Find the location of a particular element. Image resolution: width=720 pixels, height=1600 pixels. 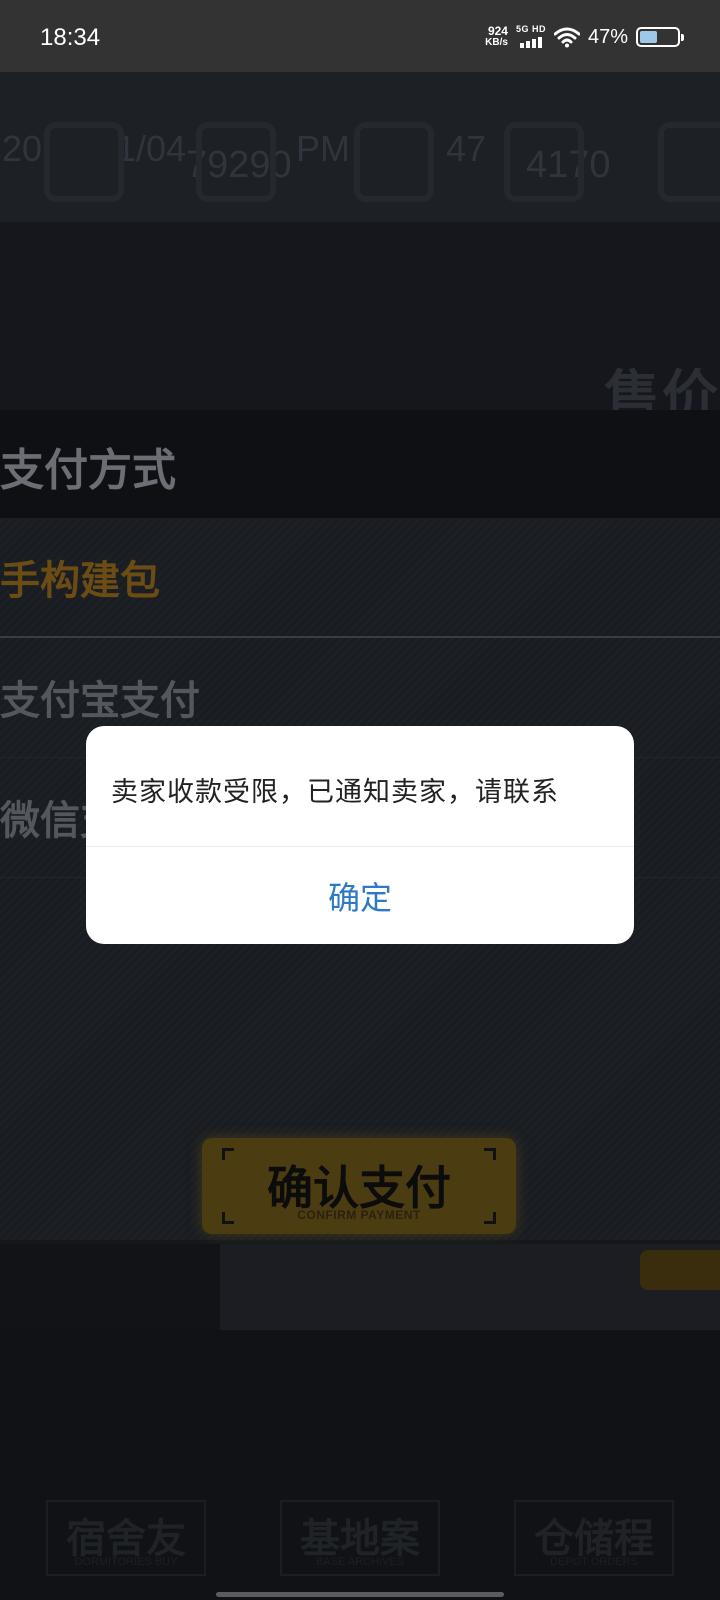

battery-icon is located at coordinates (660, 37).